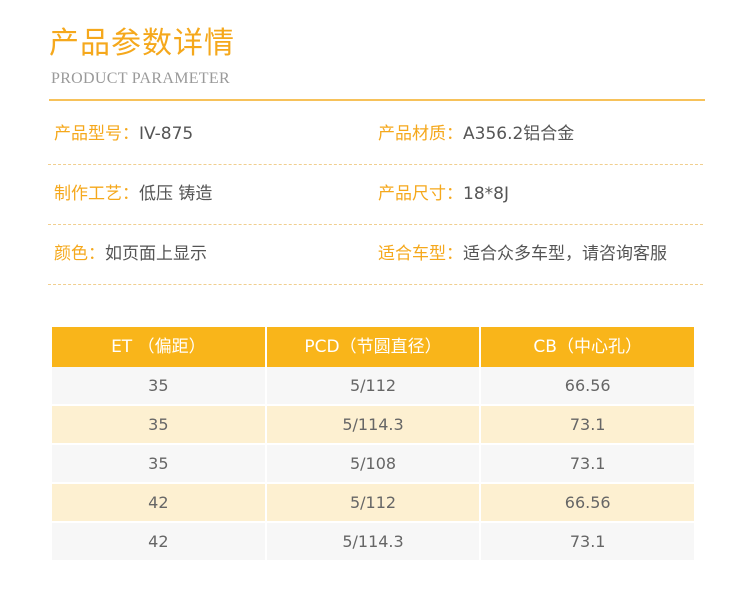 This screenshot has width=750, height=603. I want to click on param-value: A356.2铝合金, so click(519, 134).